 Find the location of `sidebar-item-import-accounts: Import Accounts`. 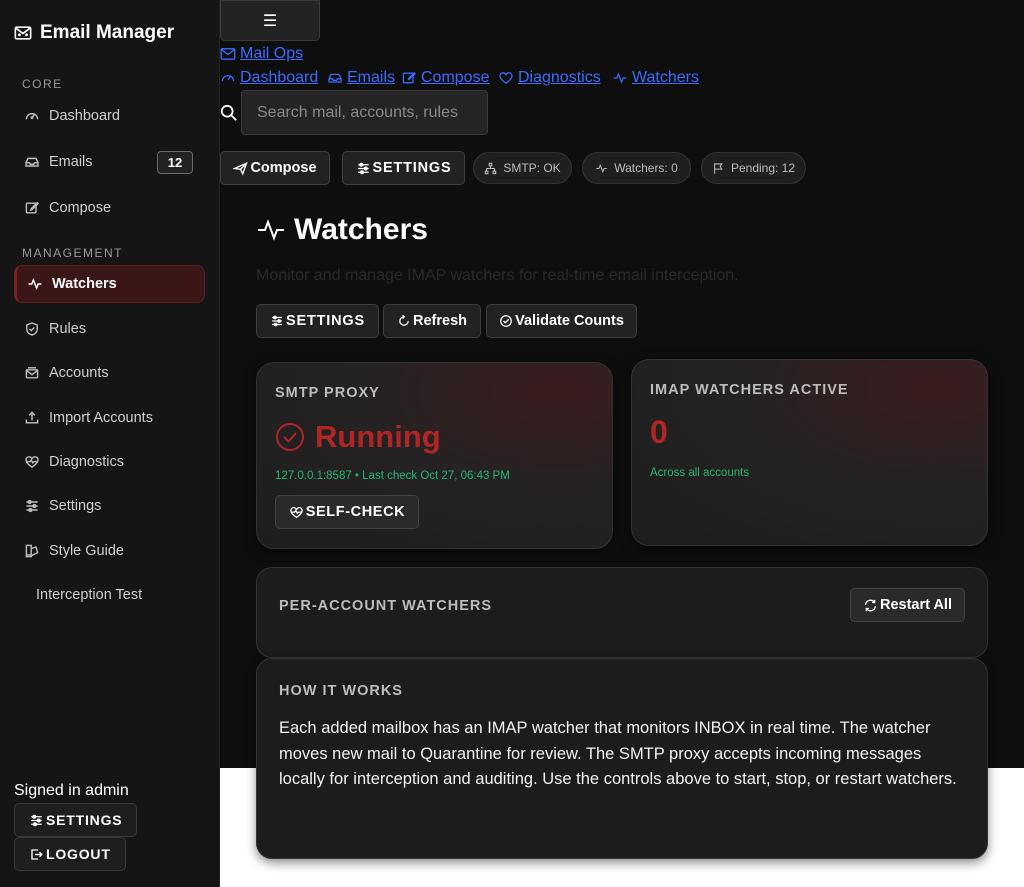

sidebar-item-import-accounts: Import Accounts is located at coordinates (109, 418).